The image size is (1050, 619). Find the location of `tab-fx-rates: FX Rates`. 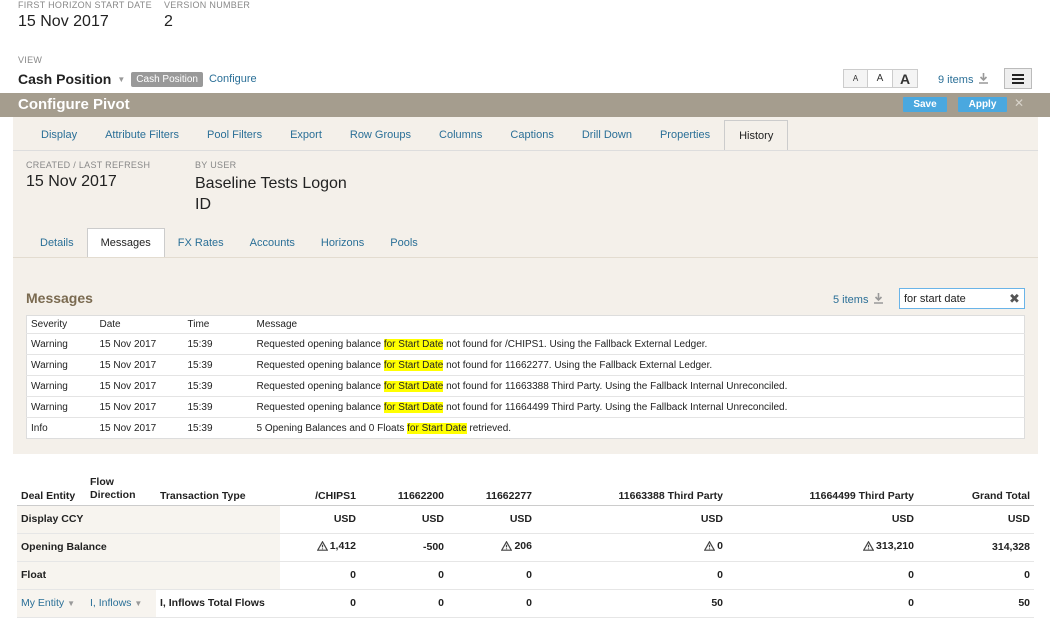

tab-fx-rates: FX Rates is located at coordinates (201, 242).